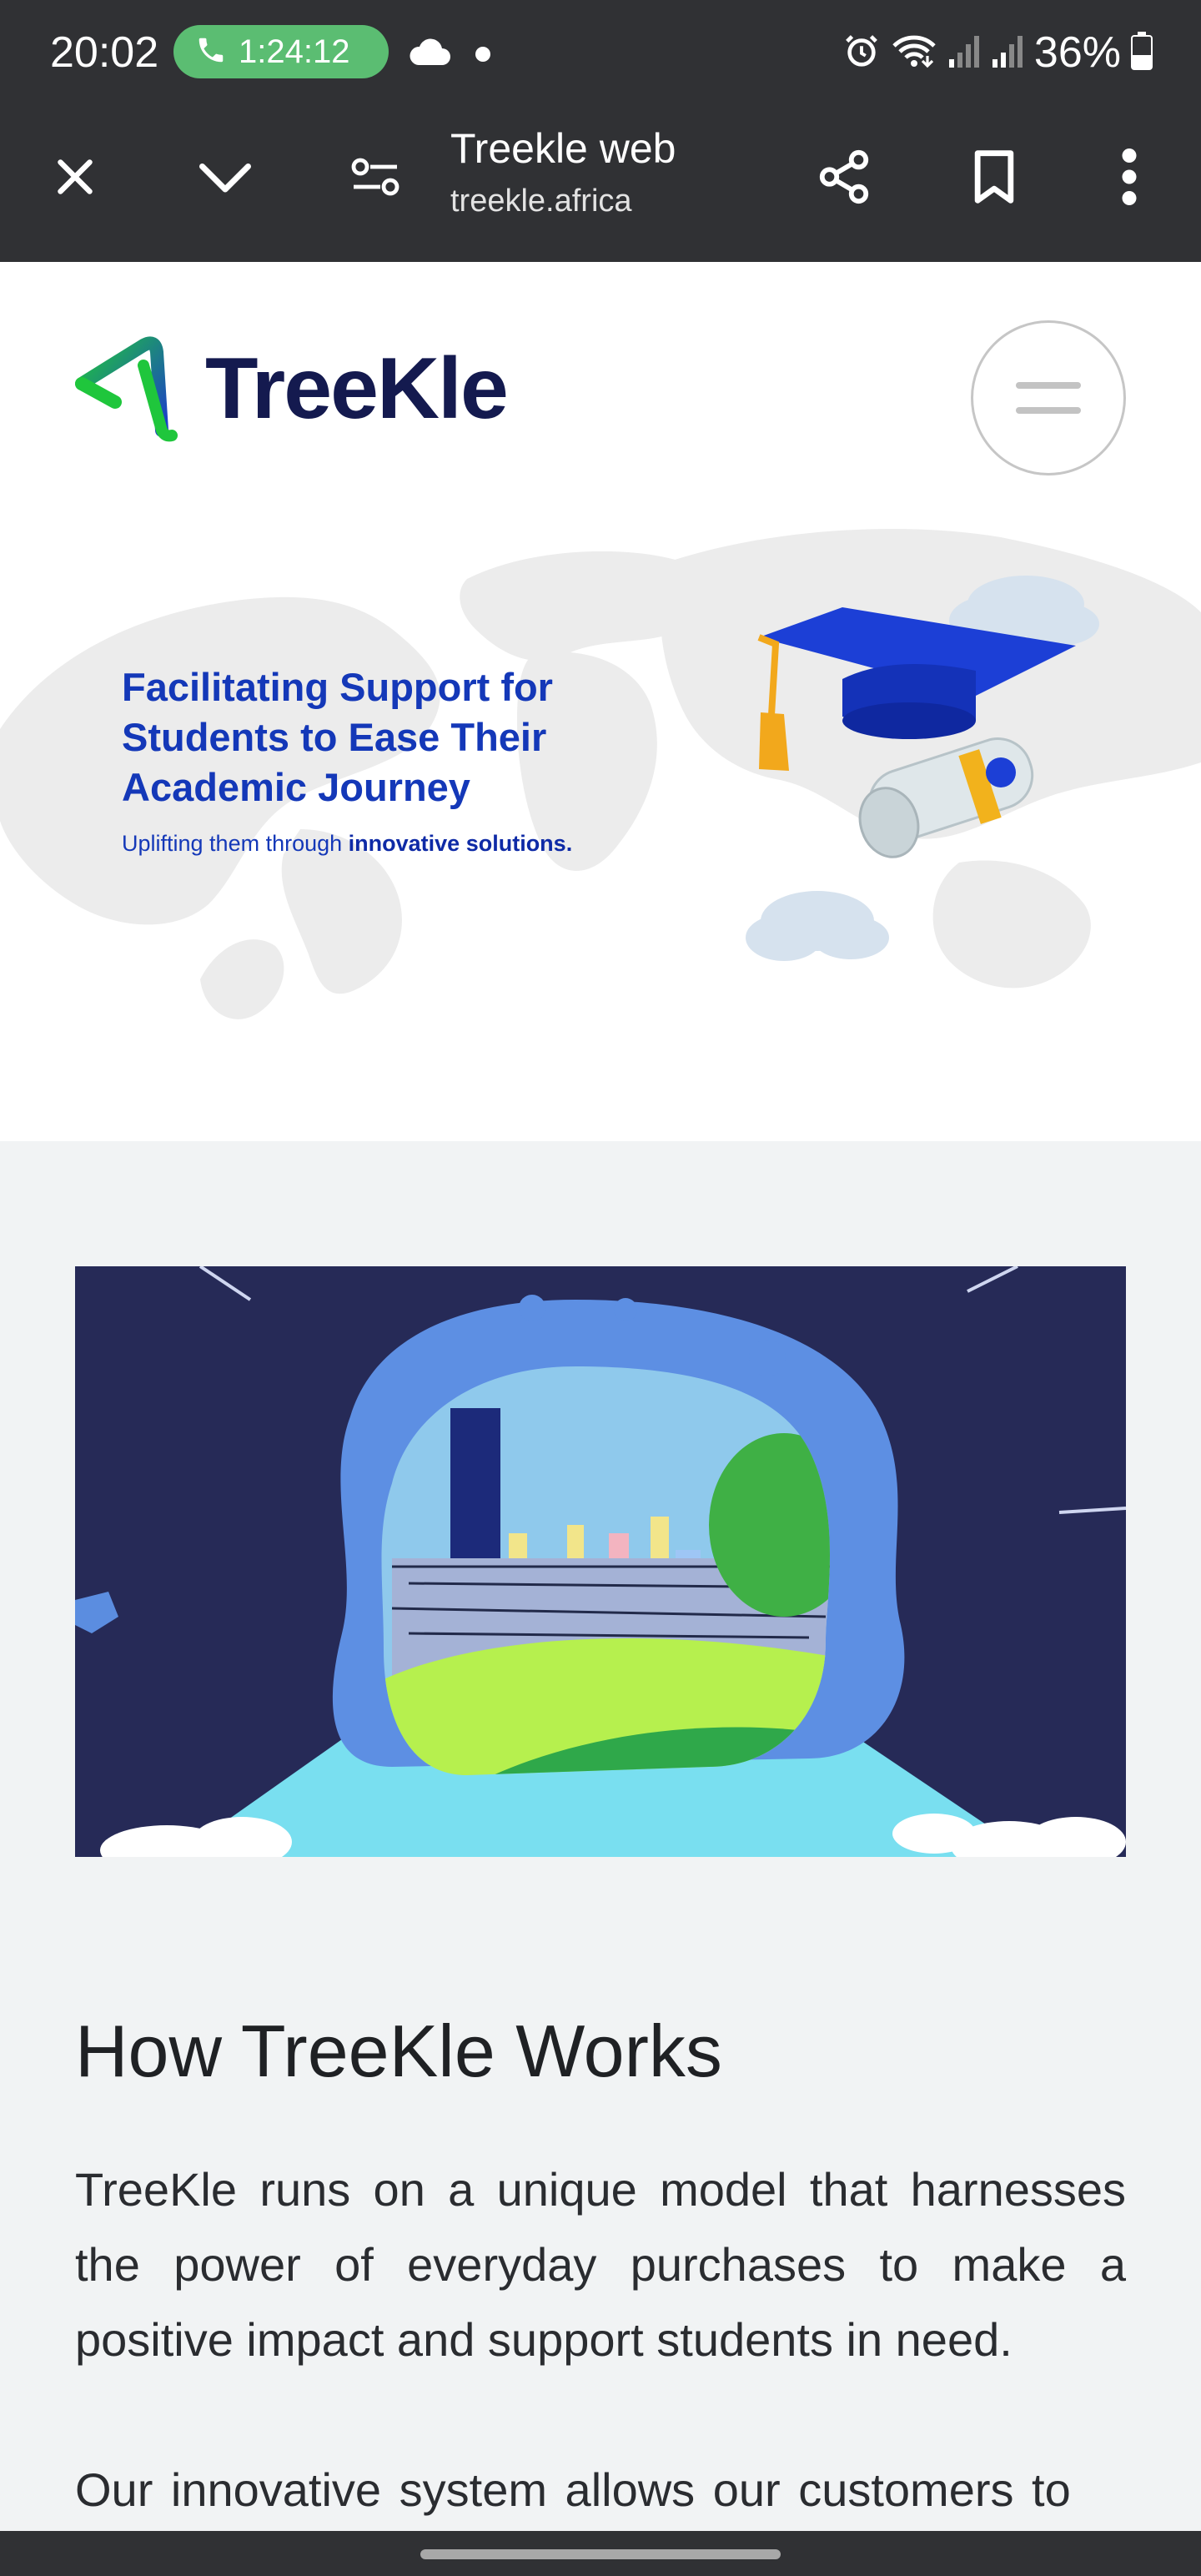  I want to click on logo-wordmark: TreeKle, so click(357, 388).